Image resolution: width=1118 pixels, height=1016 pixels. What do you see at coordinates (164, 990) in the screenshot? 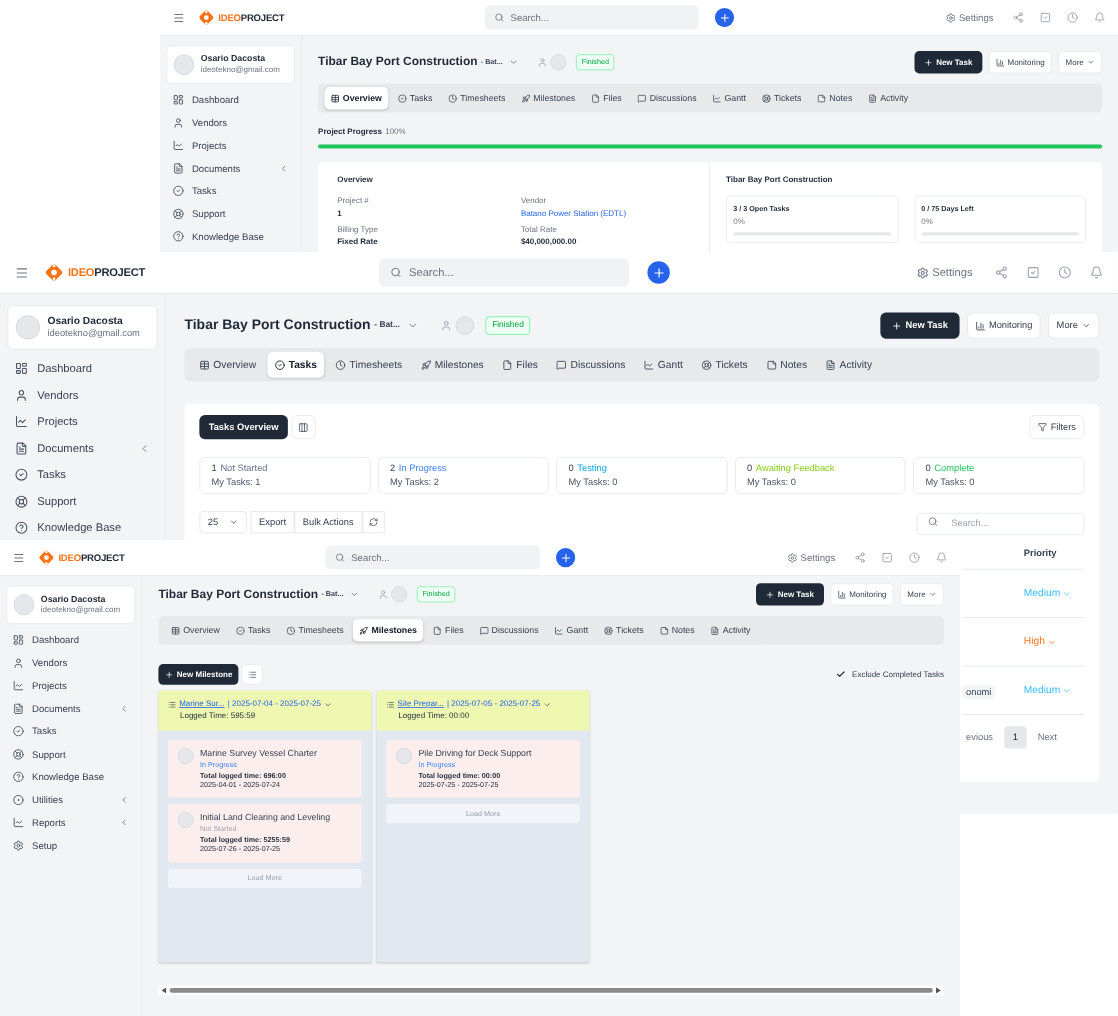
I see `arrow-left-icon` at bounding box center [164, 990].